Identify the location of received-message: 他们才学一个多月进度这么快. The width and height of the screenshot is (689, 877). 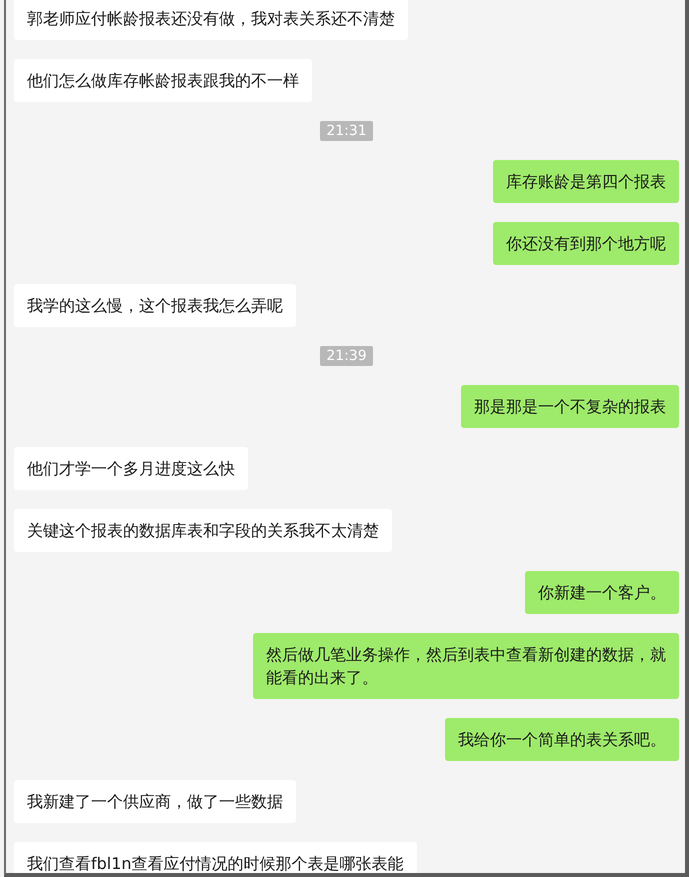
(131, 468).